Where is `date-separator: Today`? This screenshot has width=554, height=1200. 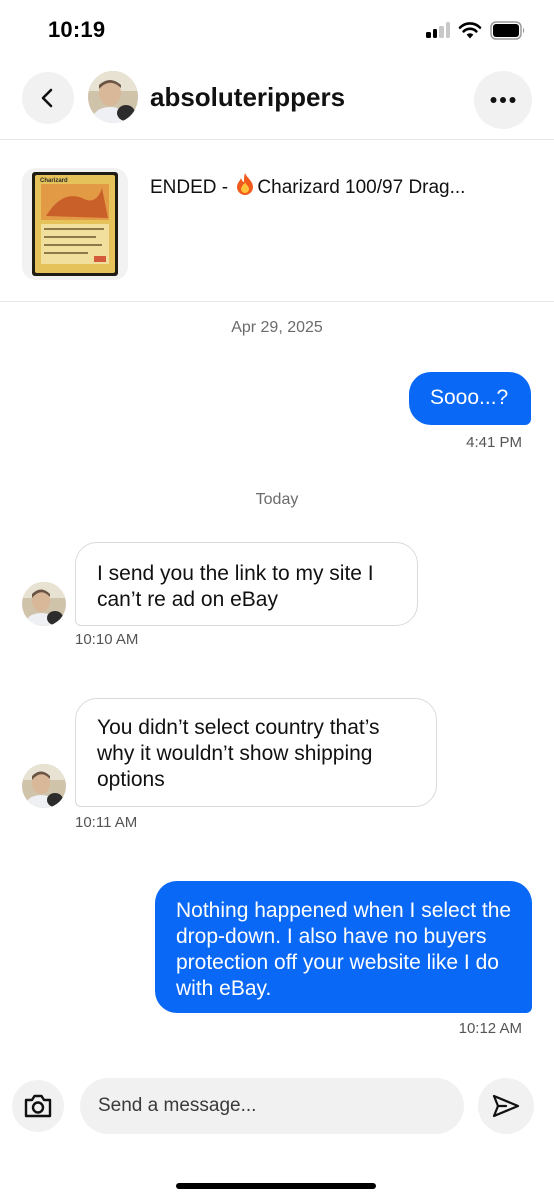
date-separator: Today is located at coordinates (277, 499).